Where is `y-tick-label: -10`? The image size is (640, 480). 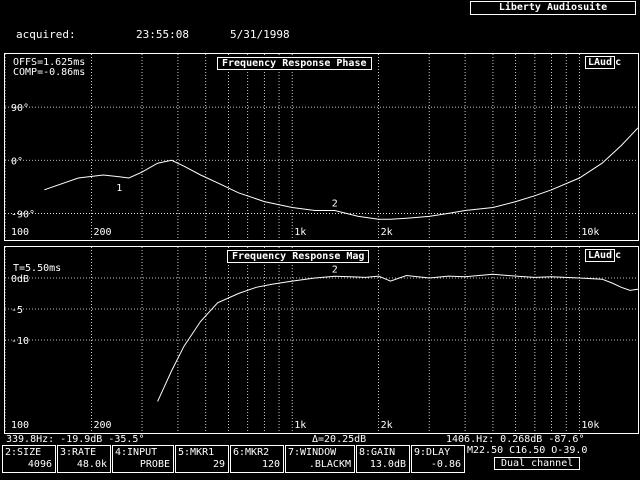
y-tick-label: -10 is located at coordinates (20, 341).